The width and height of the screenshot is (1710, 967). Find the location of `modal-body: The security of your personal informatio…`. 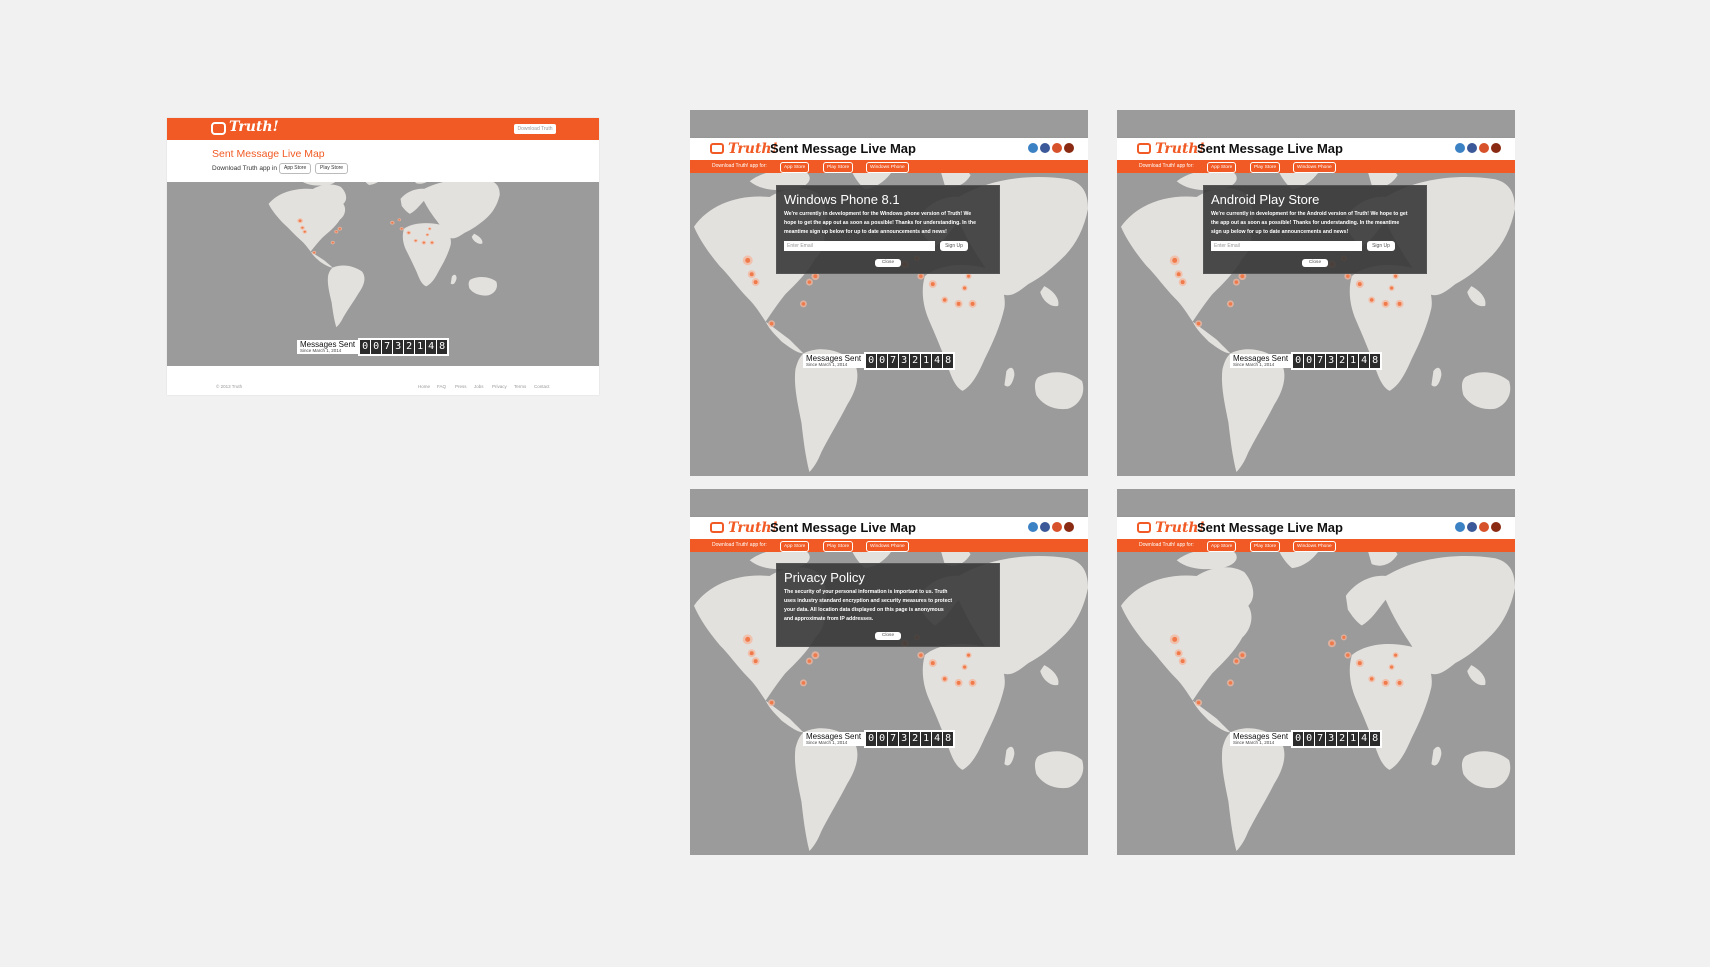

modal-body: The security of your personal informatio… is located at coordinates (868, 605).